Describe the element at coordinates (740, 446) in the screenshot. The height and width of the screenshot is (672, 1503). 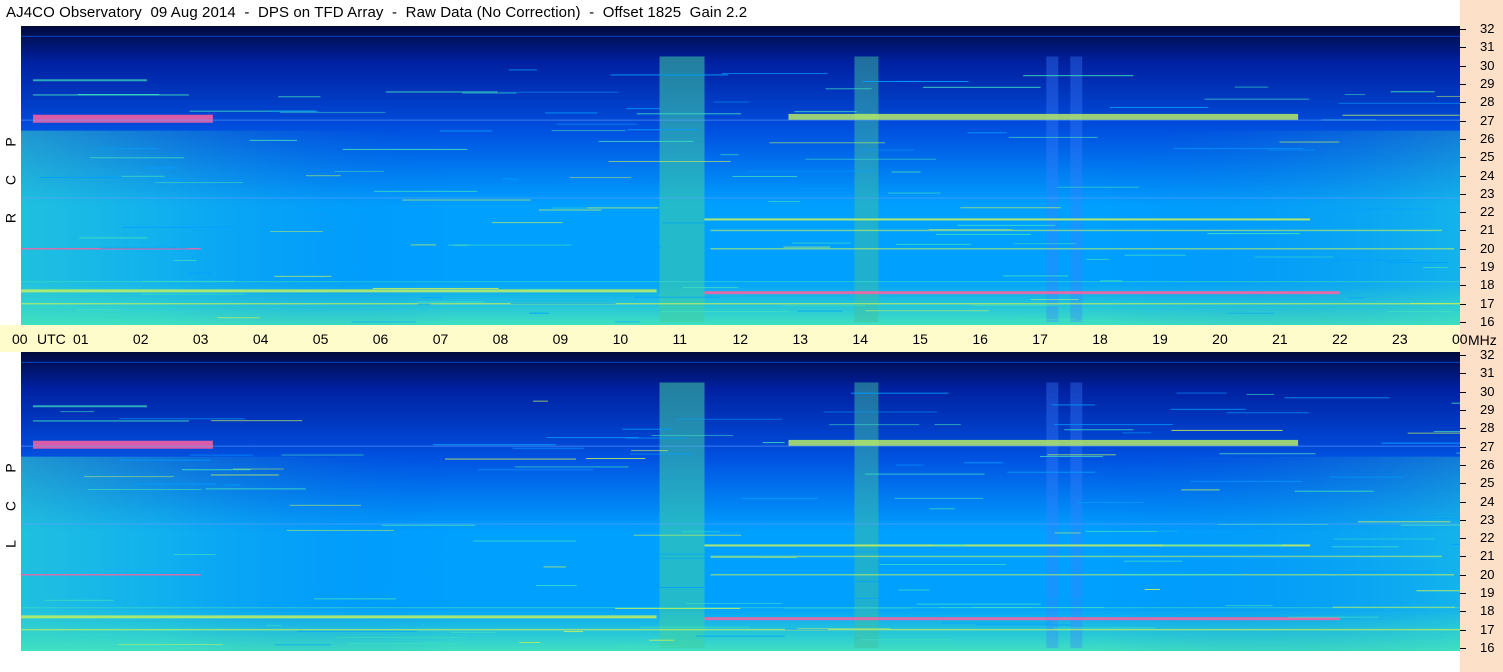
I see `heatmap-refline` at that location.